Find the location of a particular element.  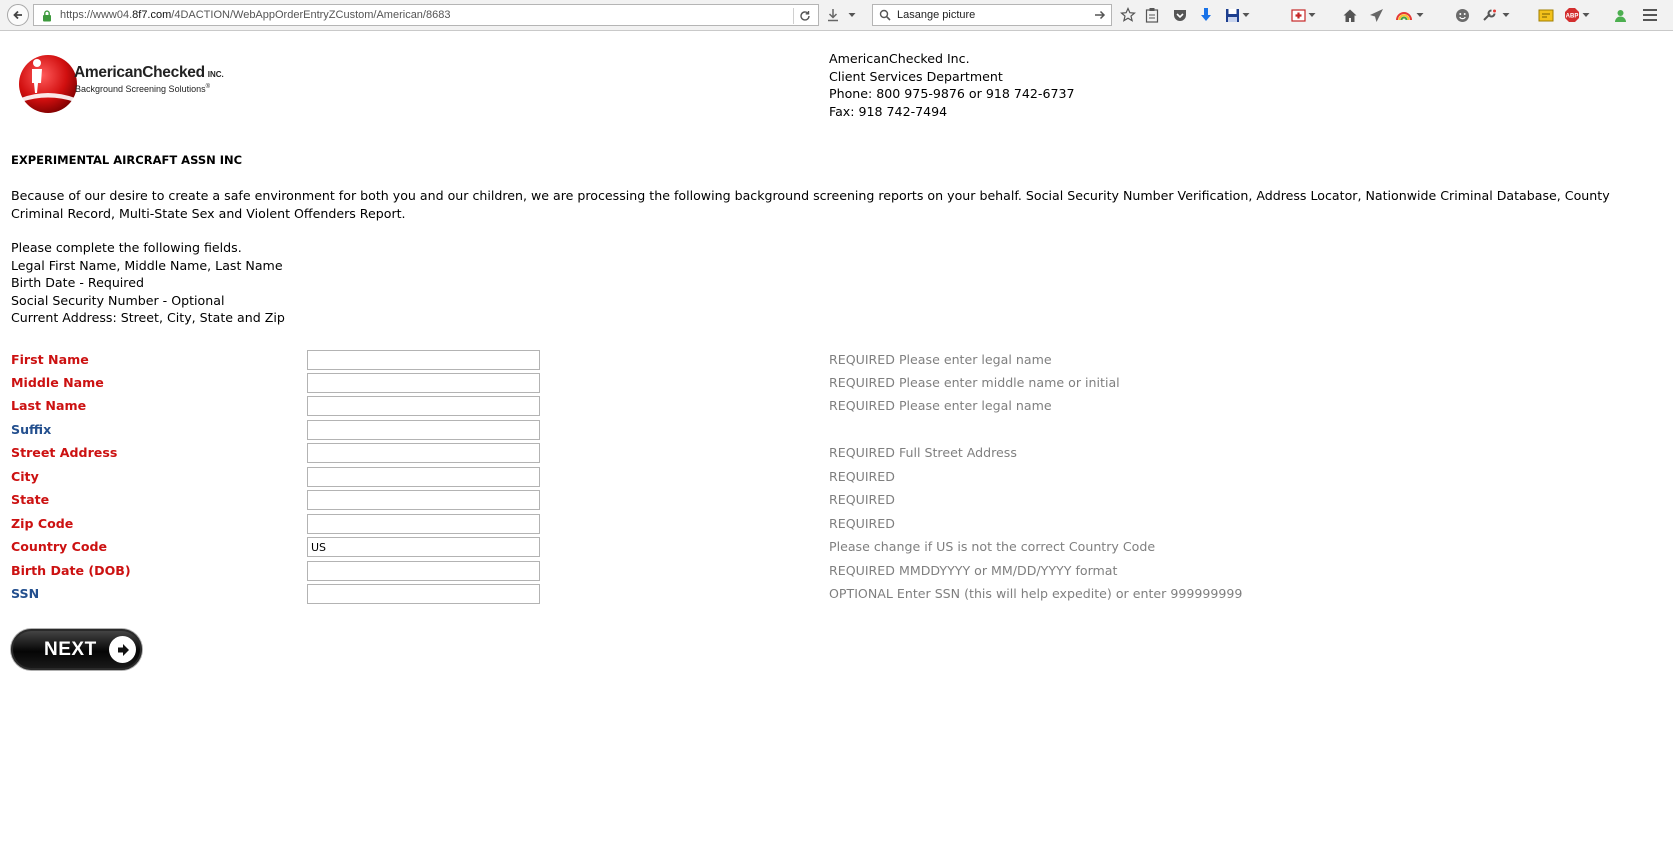

lock-icon is located at coordinates (47, 16).